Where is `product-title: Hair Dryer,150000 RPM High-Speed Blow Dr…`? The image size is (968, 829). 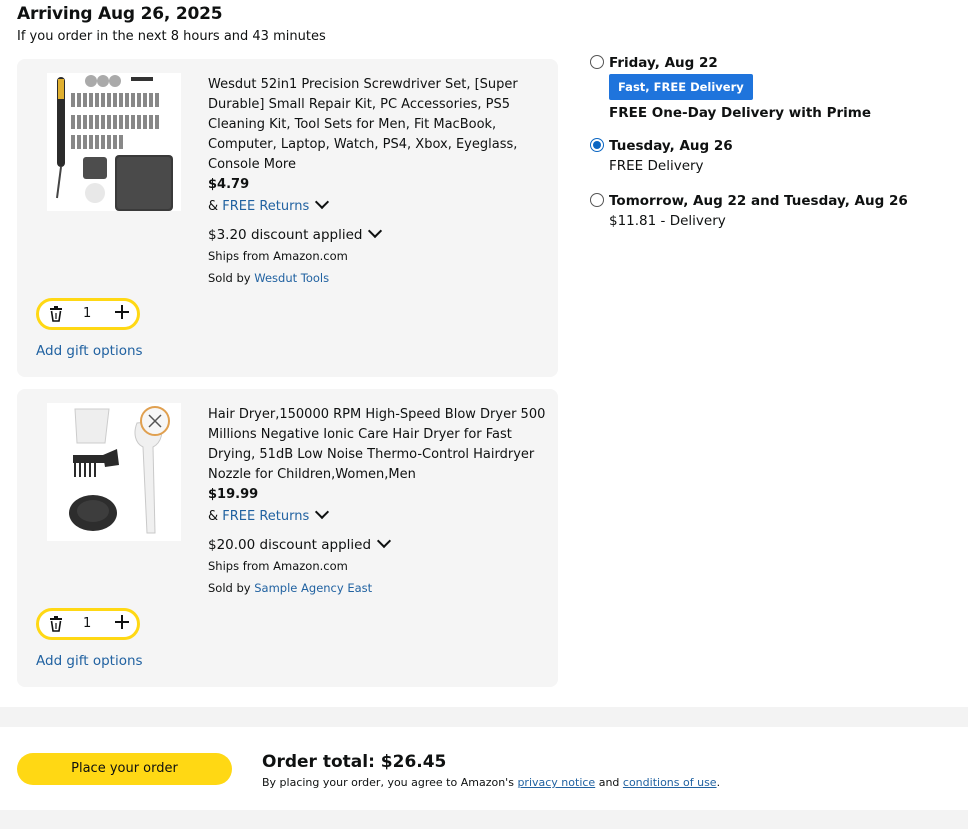
product-title: Hair Dryer,150000 RPM High-Speed Blow Dr… is located at coordinates (377, 445).